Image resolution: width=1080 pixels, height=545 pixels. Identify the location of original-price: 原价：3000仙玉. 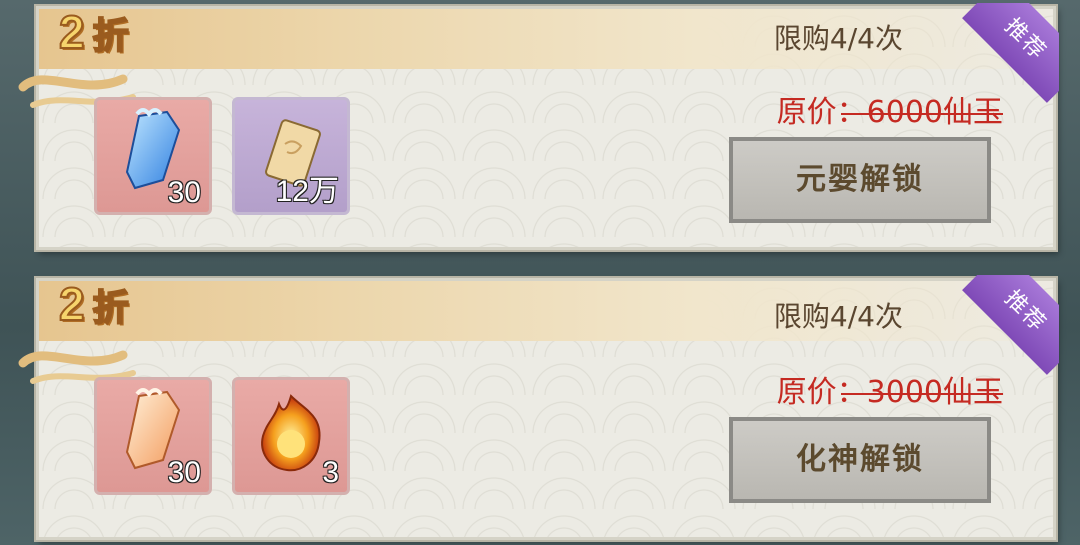
(890, 389).